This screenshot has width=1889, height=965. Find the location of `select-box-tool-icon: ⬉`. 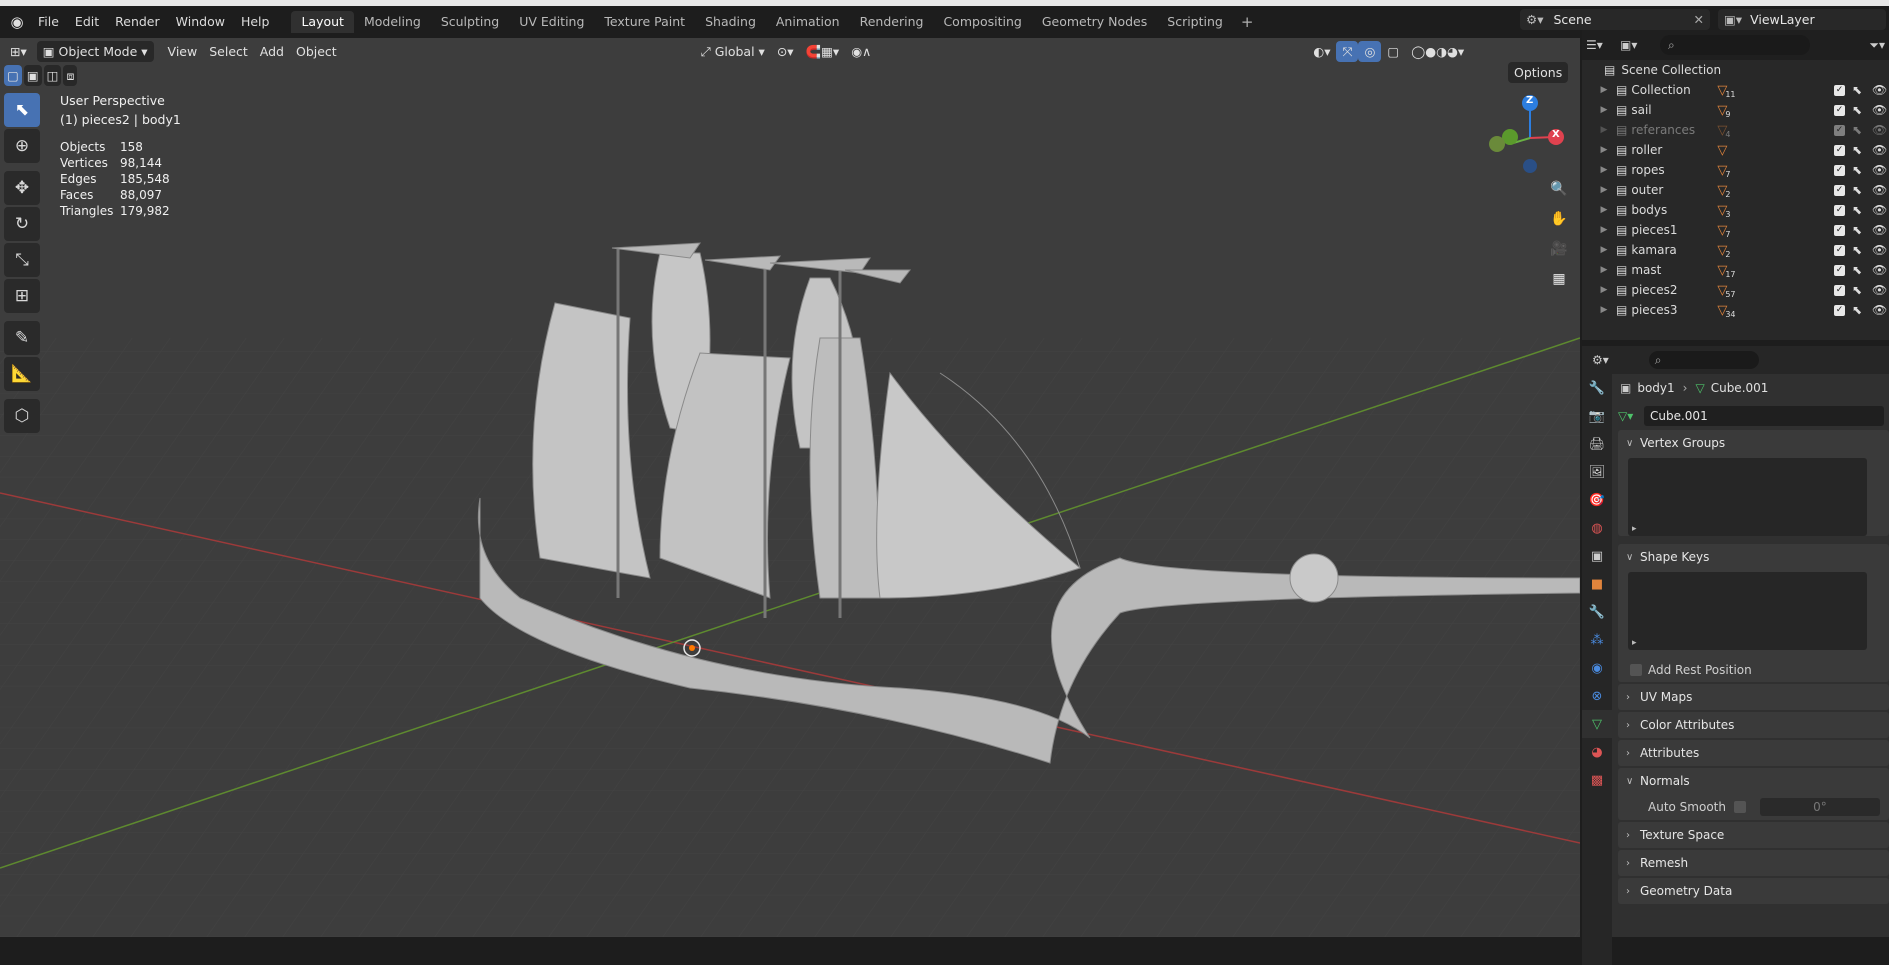

select-box-tool-icon: ⬉ is located at coordinates (22, 110).